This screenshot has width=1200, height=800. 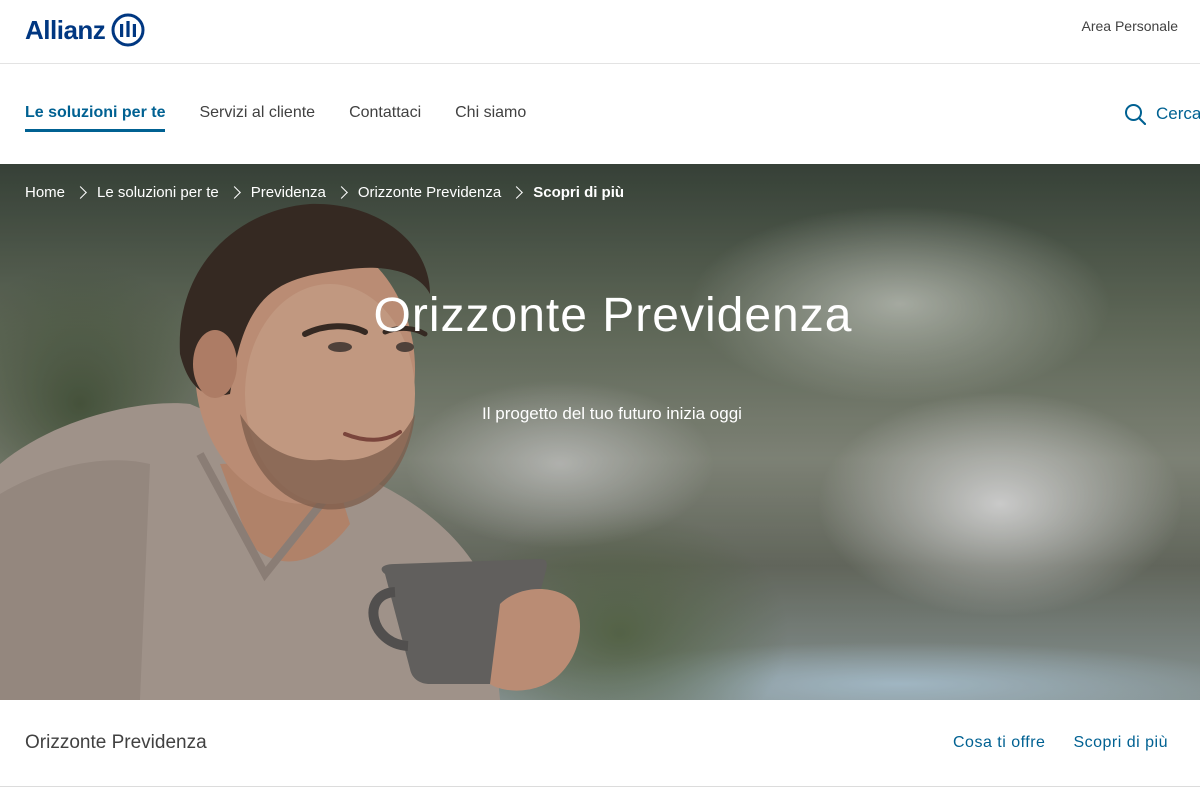 I want to click on search-label: Cerca, so click(x=1178, y=113).